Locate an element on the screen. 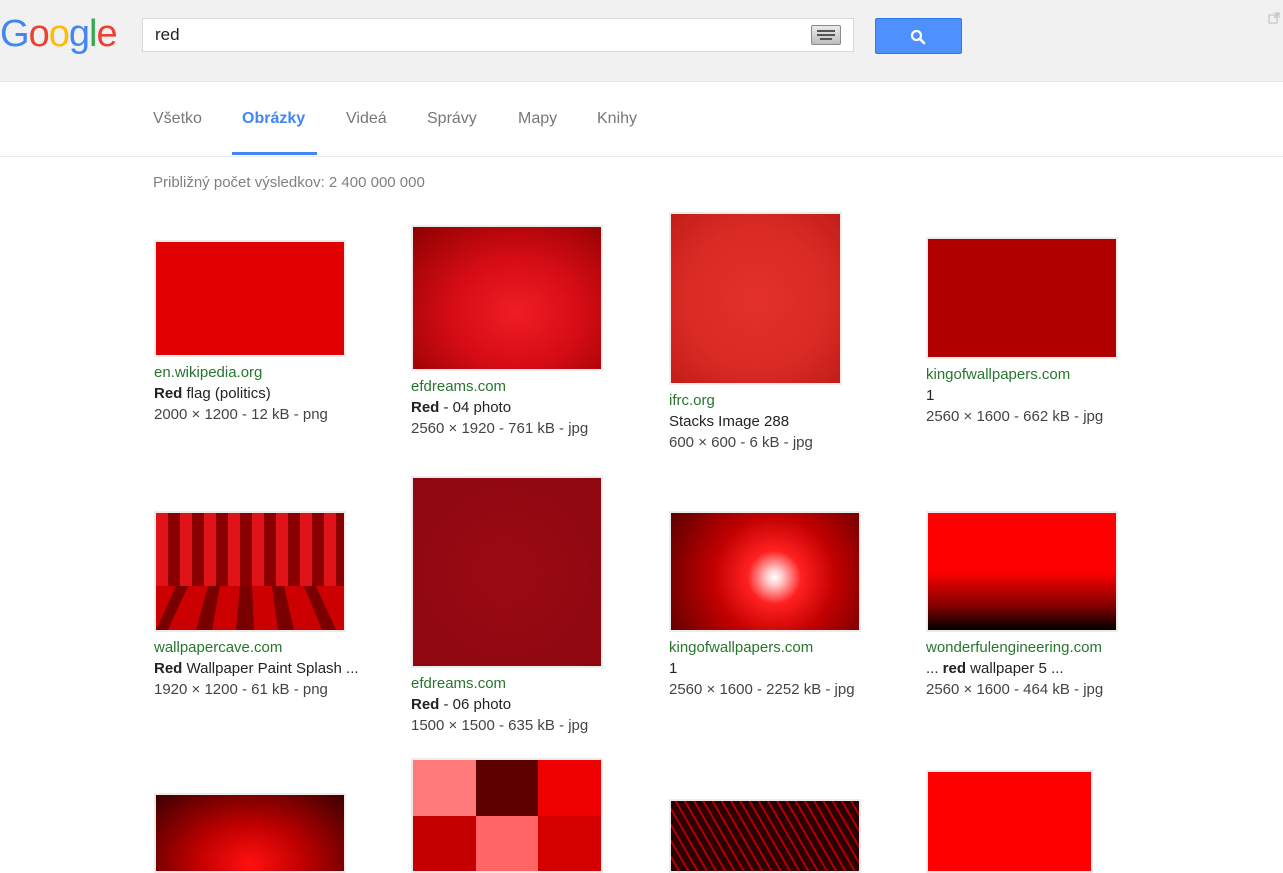  search-box is located at coordinates (498, 35).